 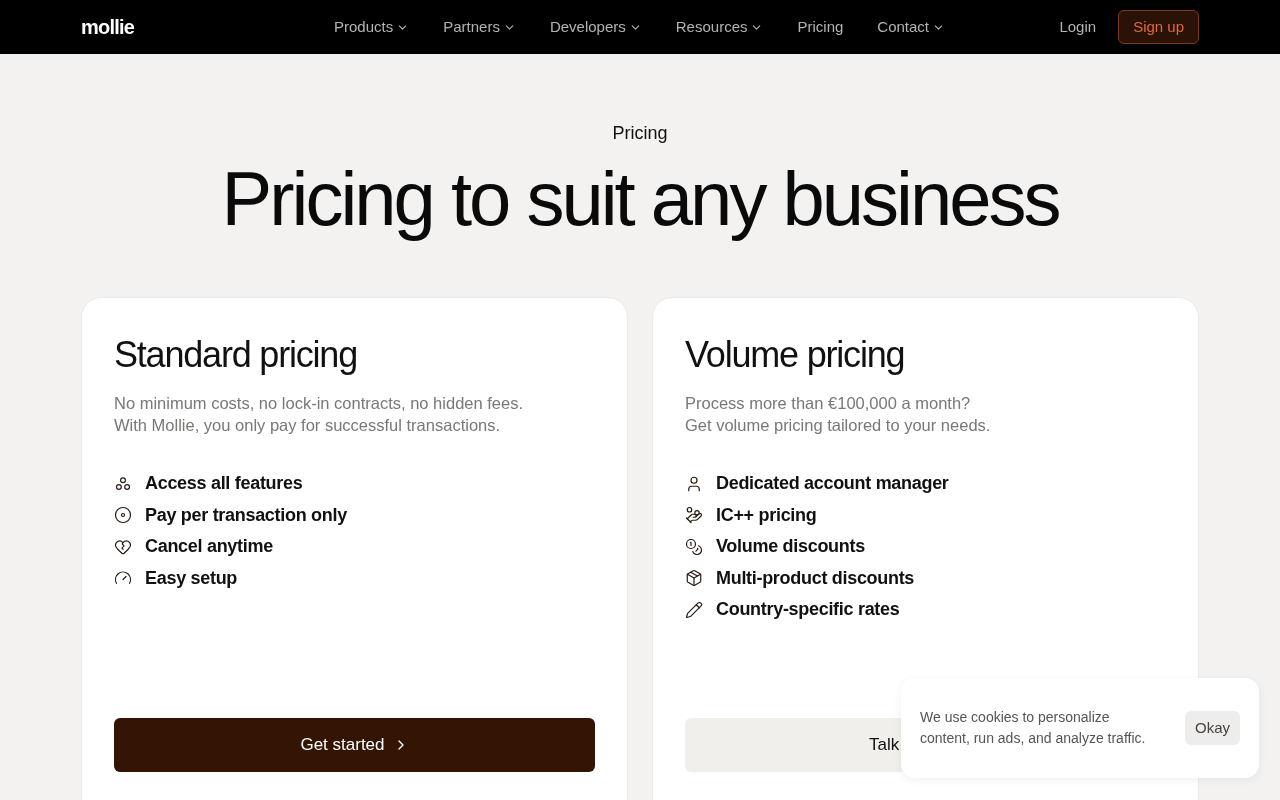 What do you see at coordinates (191, 578) in the screenshot?
I see `feature-label: Easy setup` at bounding box center [191, 578].